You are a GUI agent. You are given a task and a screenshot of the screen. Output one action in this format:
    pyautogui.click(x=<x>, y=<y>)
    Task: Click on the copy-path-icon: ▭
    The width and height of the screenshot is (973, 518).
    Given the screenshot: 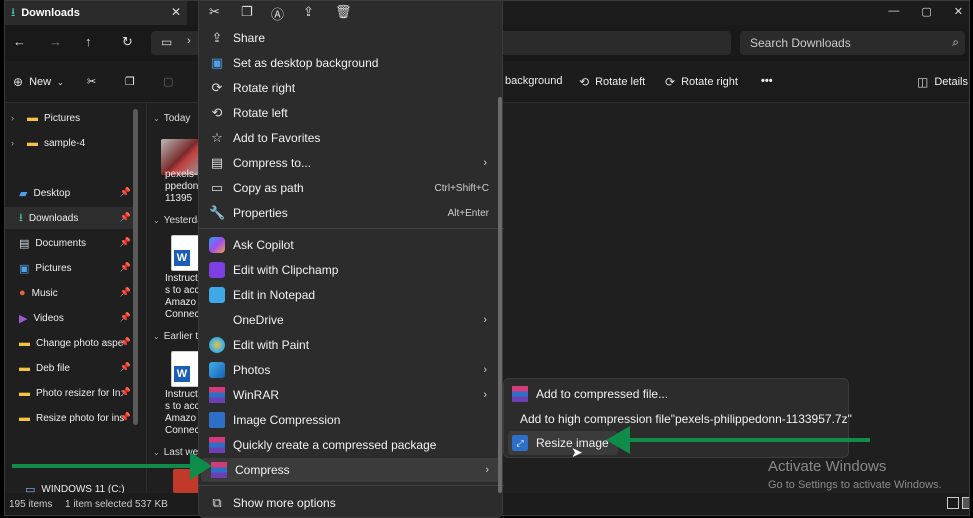 What is the action you would take?
    pyautogui.click(x=217, y=187)
    